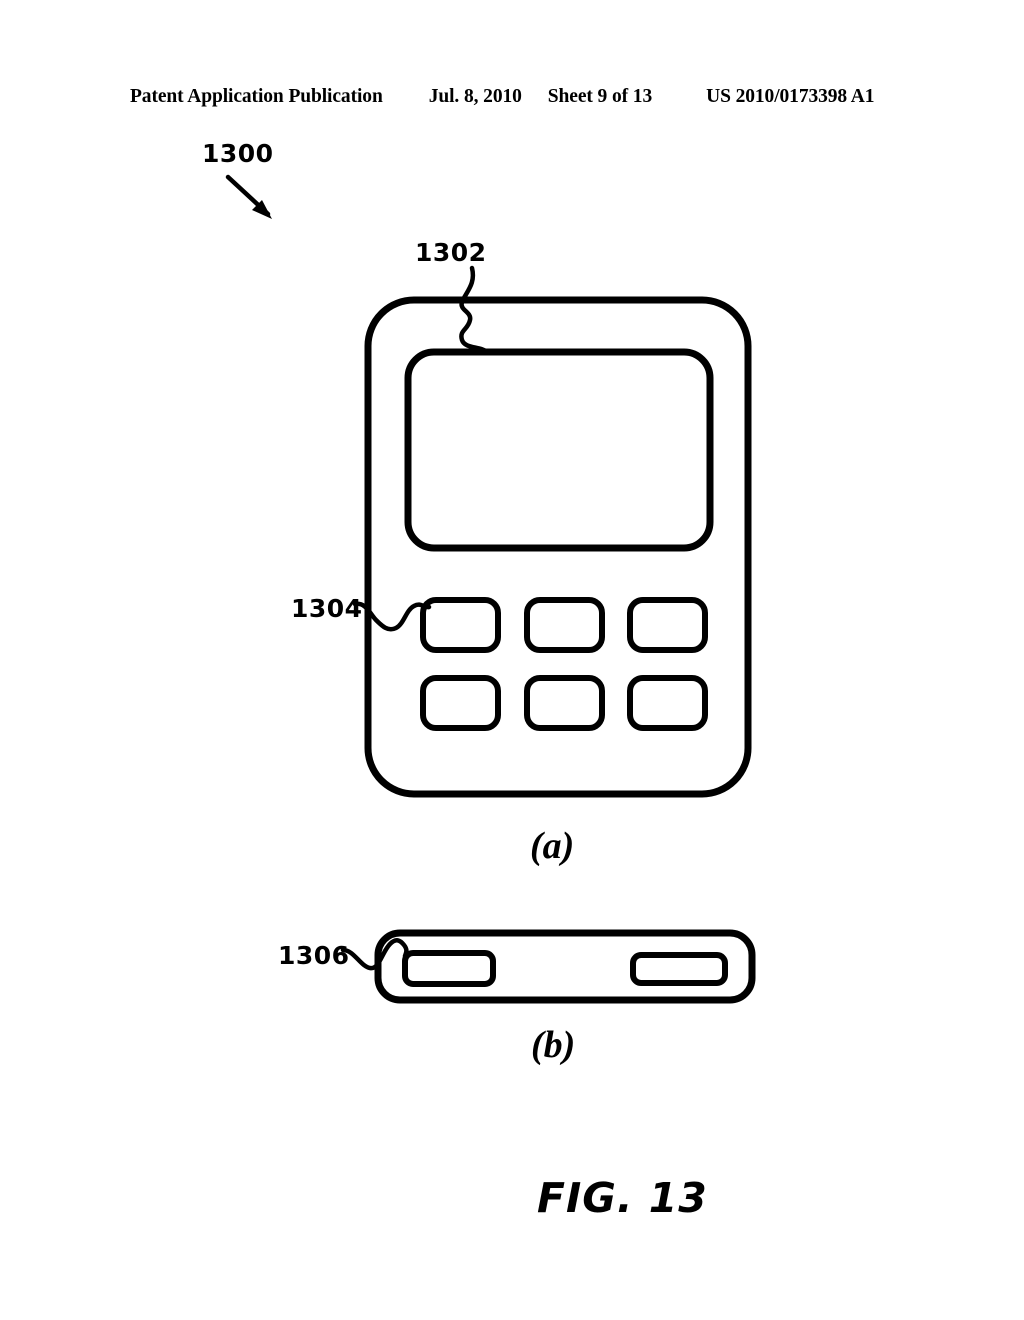  I want to click on display-screen, so click(559, 450).